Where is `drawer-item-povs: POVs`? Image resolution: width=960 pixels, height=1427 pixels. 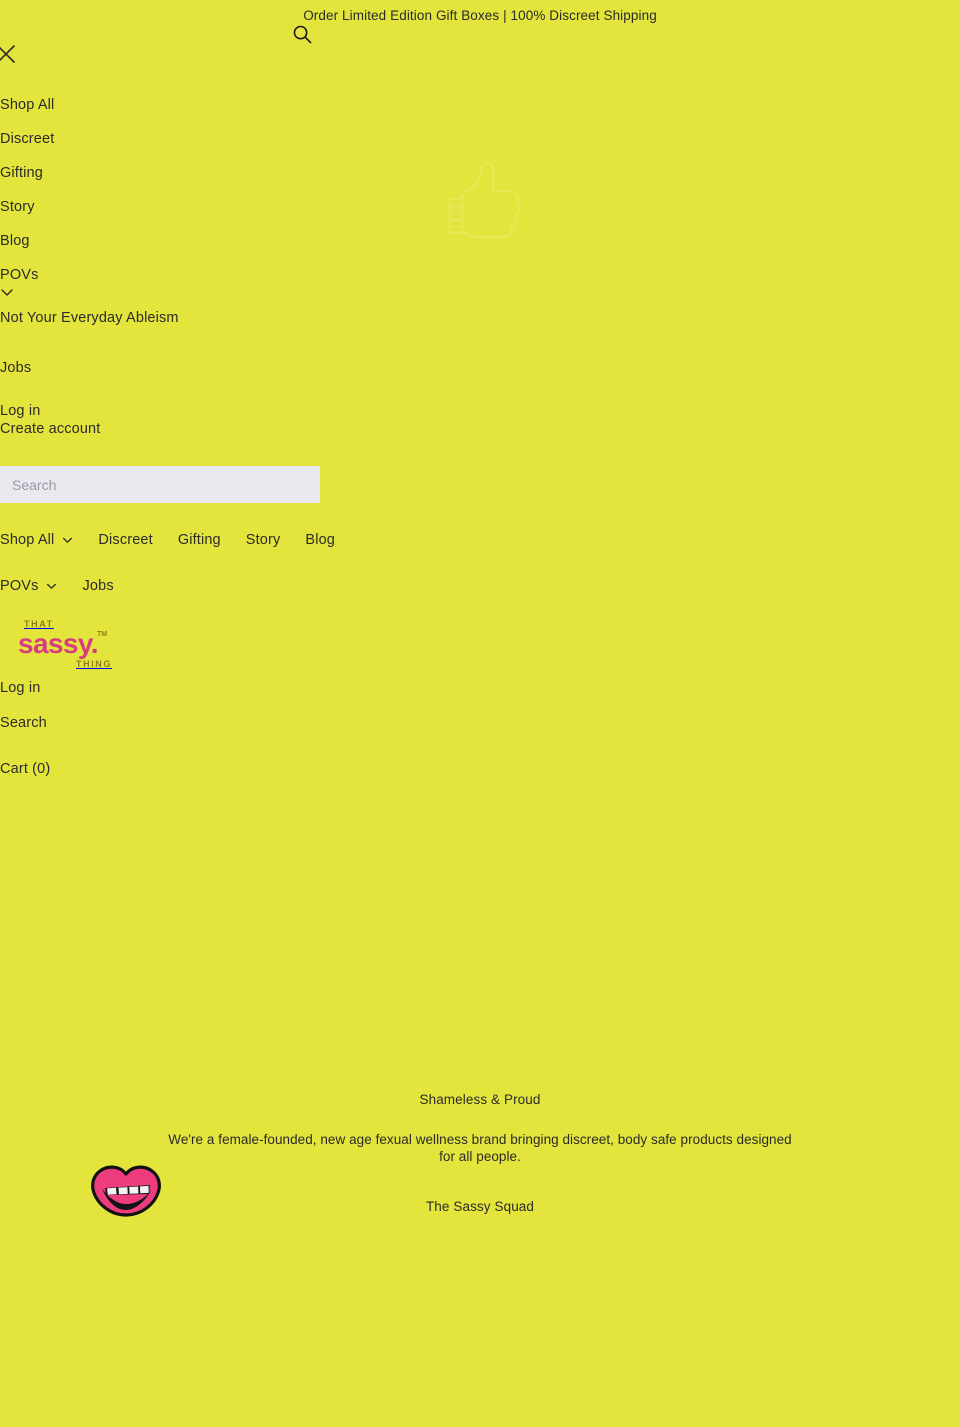 drawer-item-povs: POVs is located at coordinates (210, 275).